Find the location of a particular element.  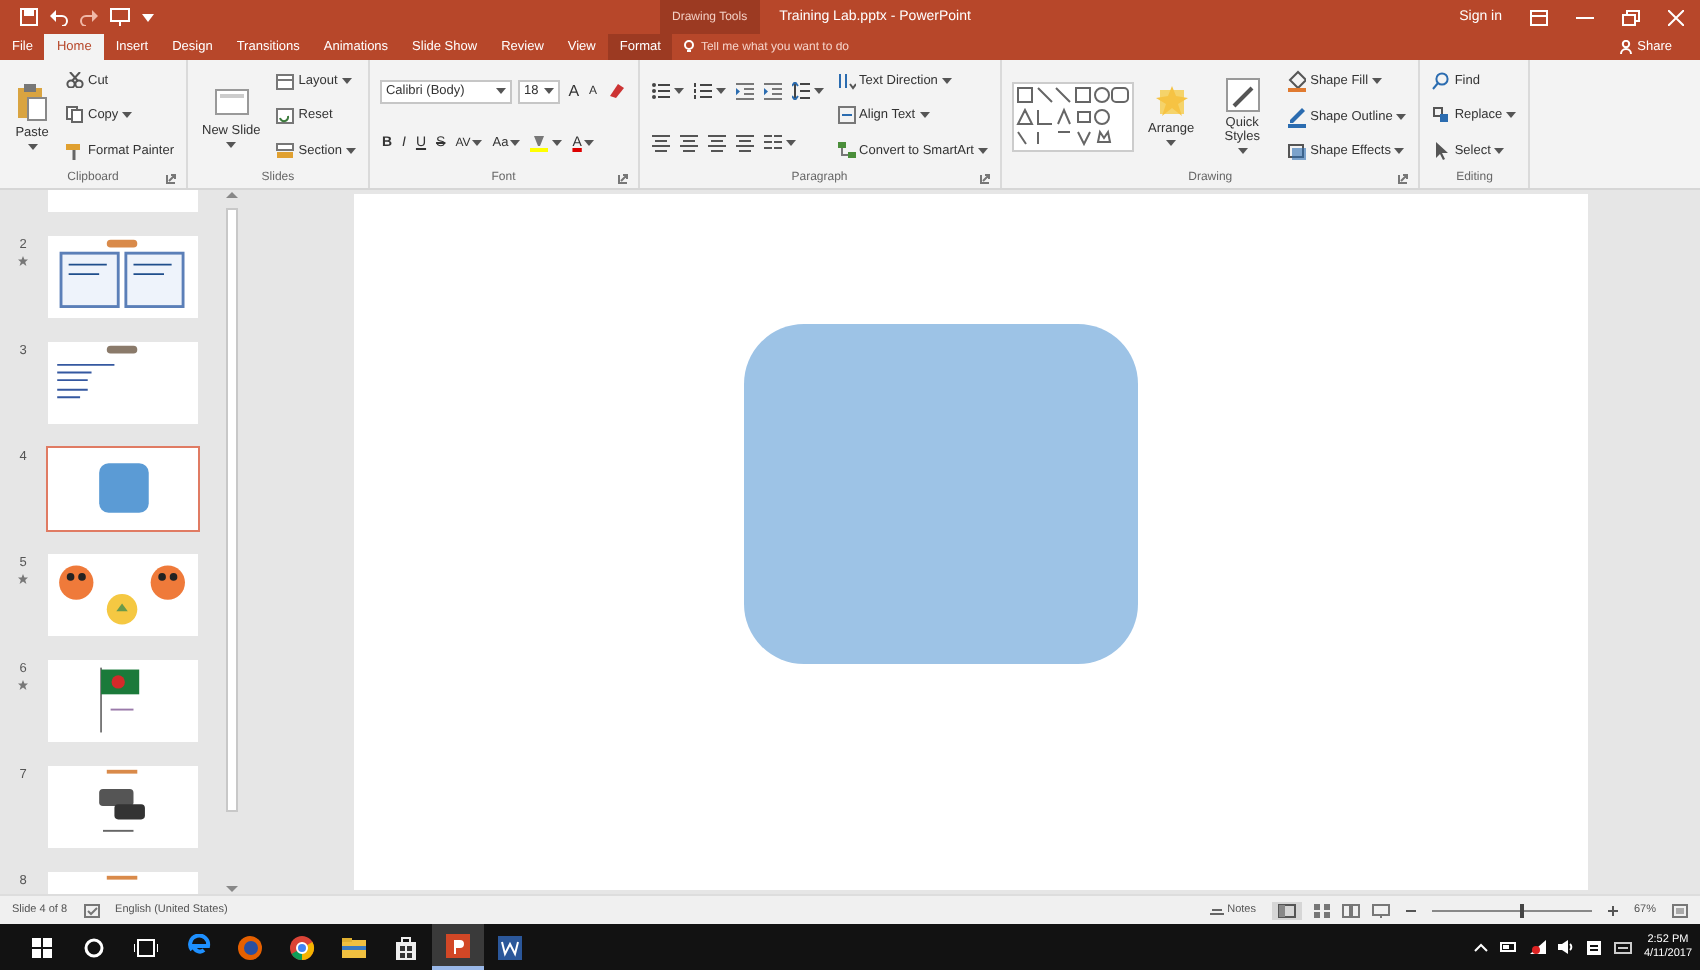

zoom-out-icon is located at coordinates (1410, 910).